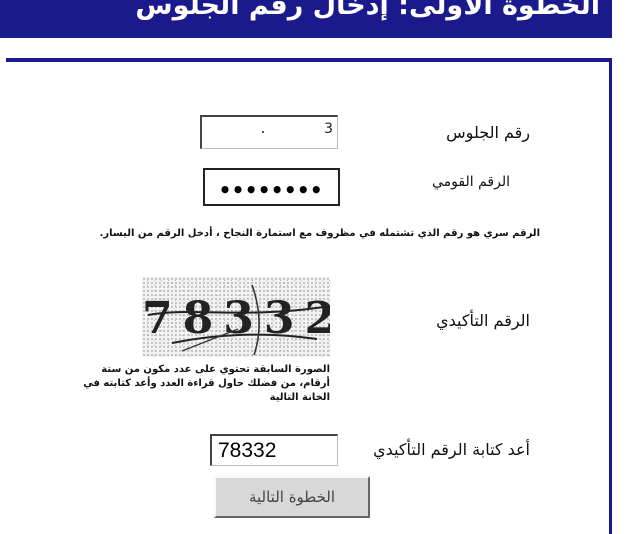 This screenshot has width=640, height=534. What do you see at coordinates (292, 497) in the screenshot?
I see `next-step-button: الخطوة التالية` at bounding box center [292, 497].